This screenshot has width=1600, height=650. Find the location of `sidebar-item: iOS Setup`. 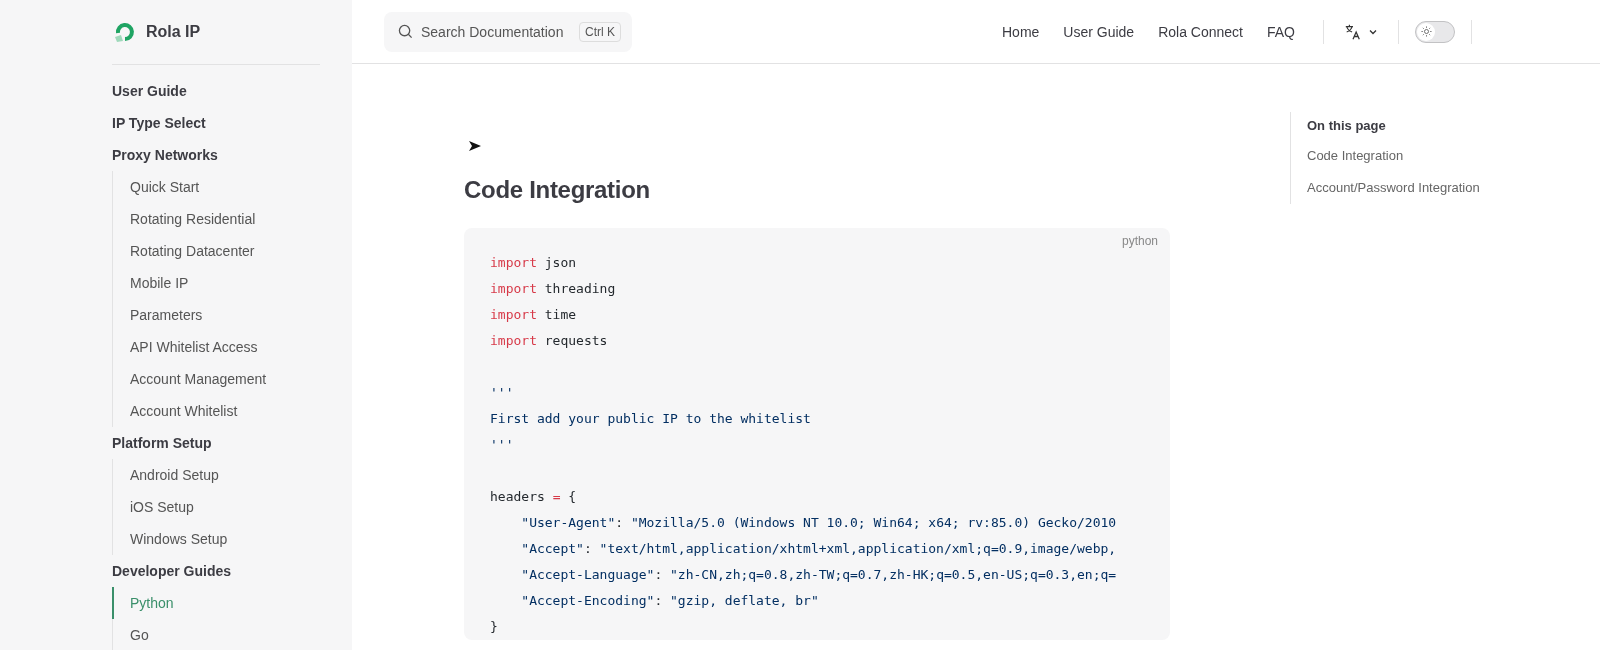

sidebar-item: iOS Setup is located at coordinates (216, 507).